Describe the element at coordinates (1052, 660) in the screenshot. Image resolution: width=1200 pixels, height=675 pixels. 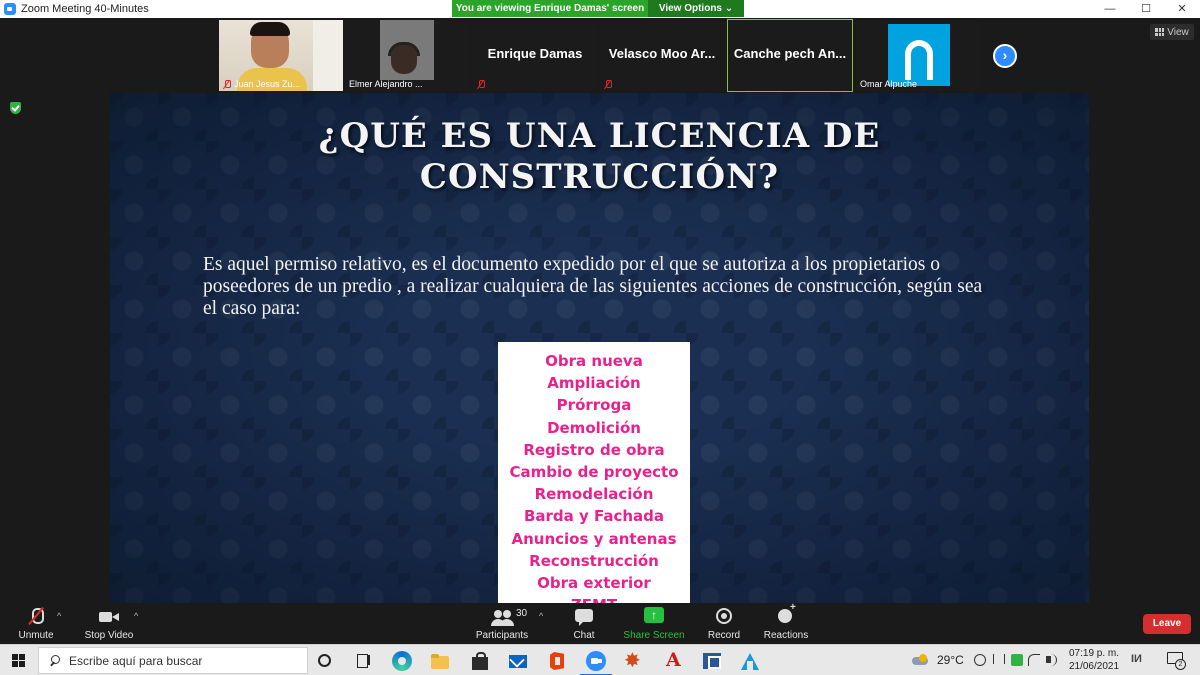
I see `volume-icon` at that location.